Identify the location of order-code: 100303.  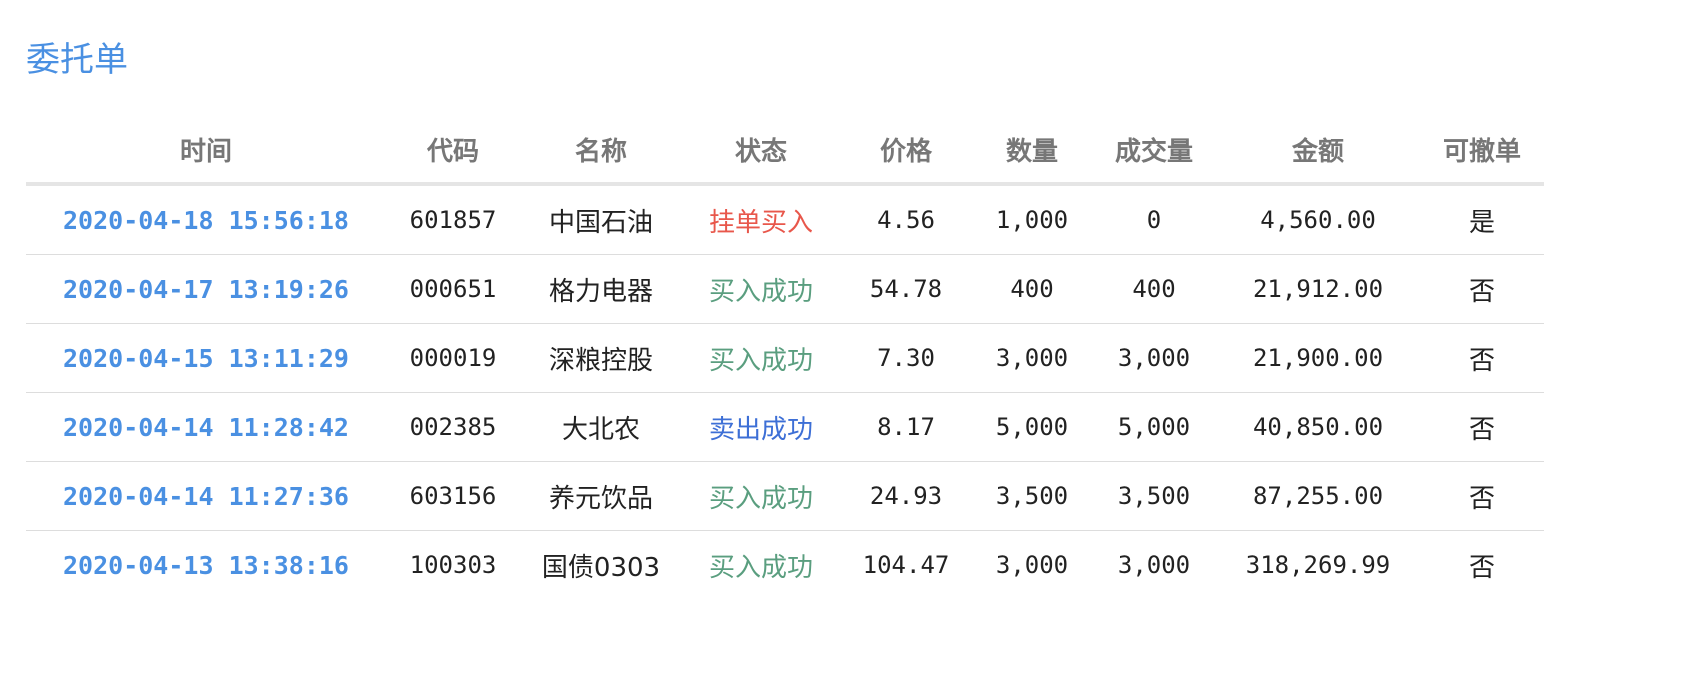
(453, 565).